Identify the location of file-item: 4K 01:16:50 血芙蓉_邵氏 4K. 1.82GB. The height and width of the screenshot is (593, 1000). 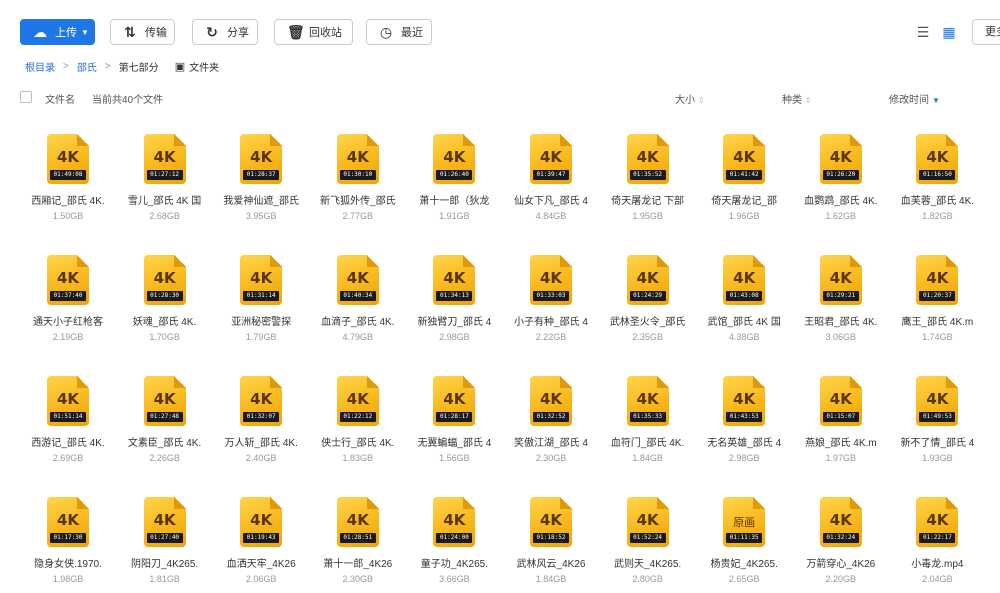
(937, 181).